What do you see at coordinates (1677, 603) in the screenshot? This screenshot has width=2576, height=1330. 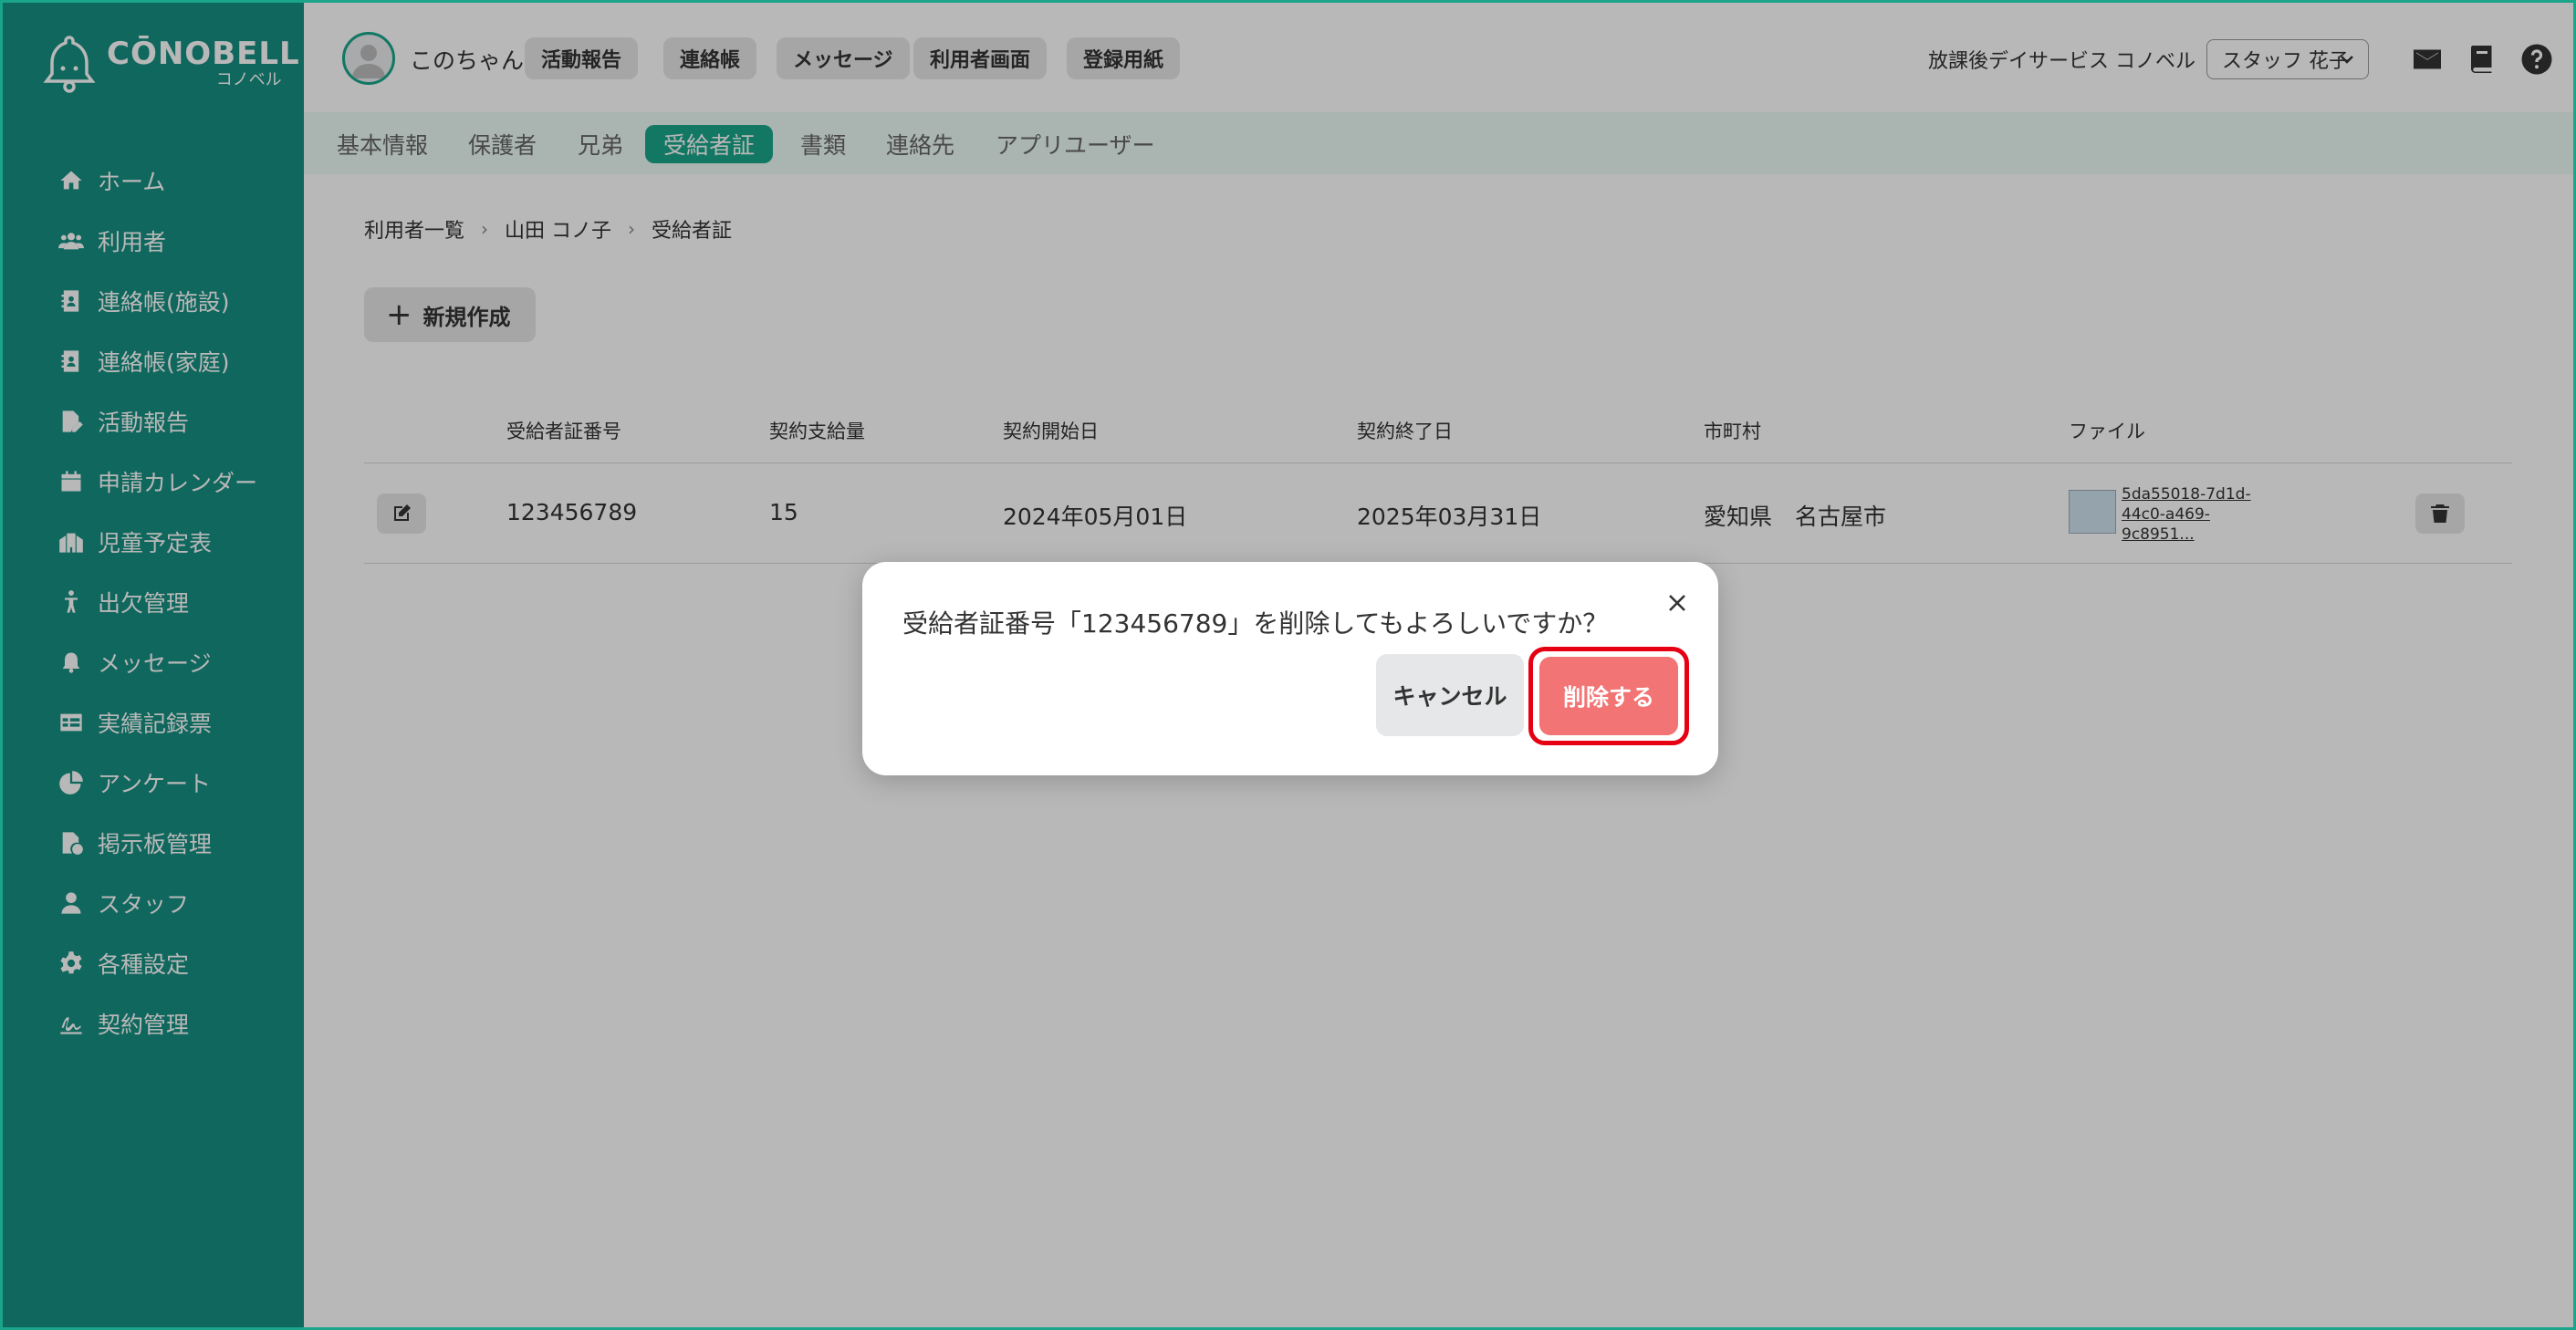 I see `close-icon` at bounding box center [1677, 603].